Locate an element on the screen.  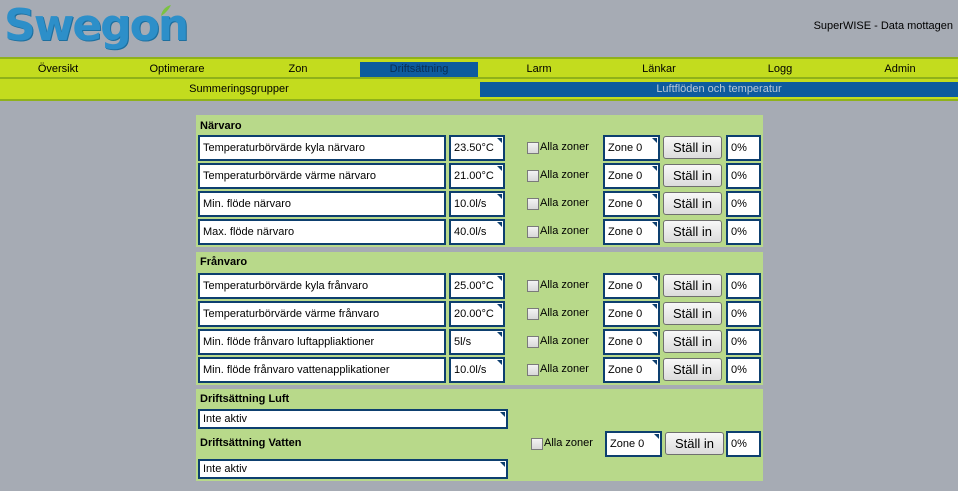
vatten-controls: Alla zoner Zone 0 Ställ in 0% is located at coordinates (479, 444).